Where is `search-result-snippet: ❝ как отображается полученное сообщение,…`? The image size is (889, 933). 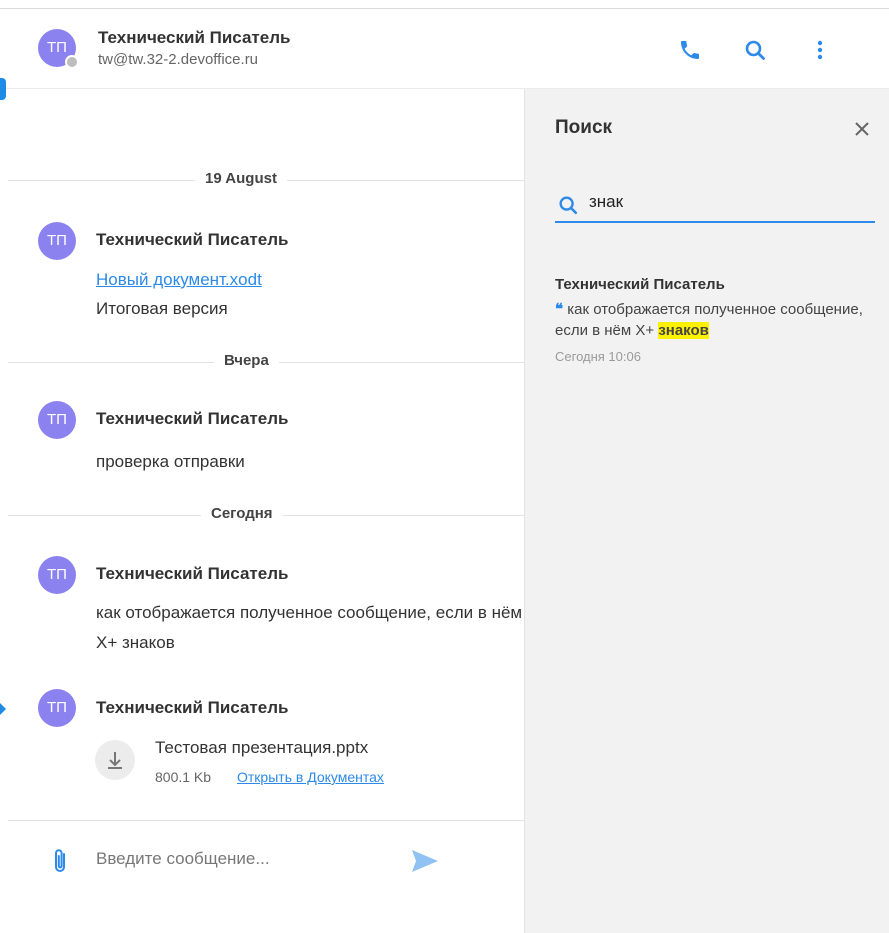 search-result-snippet: ❝ как отображается полученное сообщение,… is located at coordinates (715, 320).